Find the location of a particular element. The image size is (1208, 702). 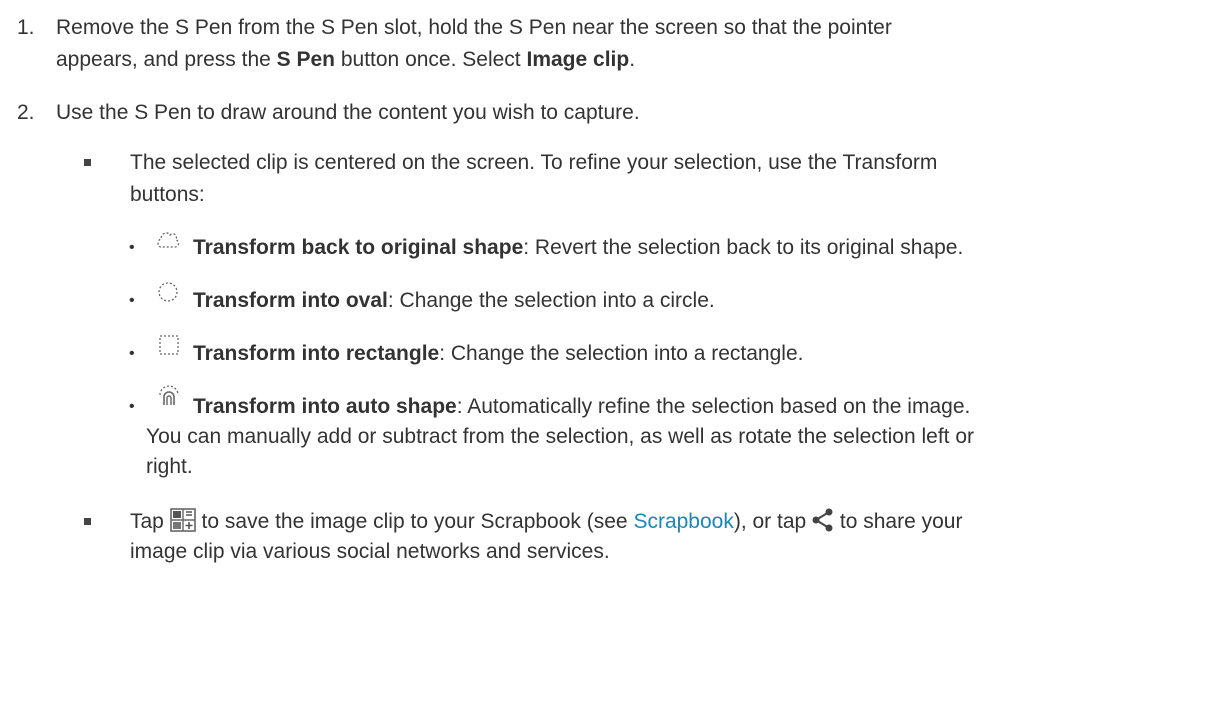

transform-auto-line3: right. is located at coordinates (169, 466).